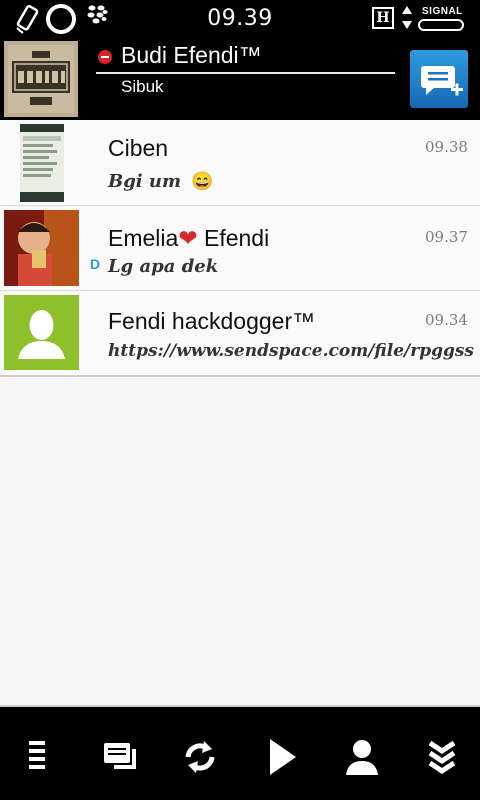  I want to click on screenshot-thumbnail, so click(42, 163).